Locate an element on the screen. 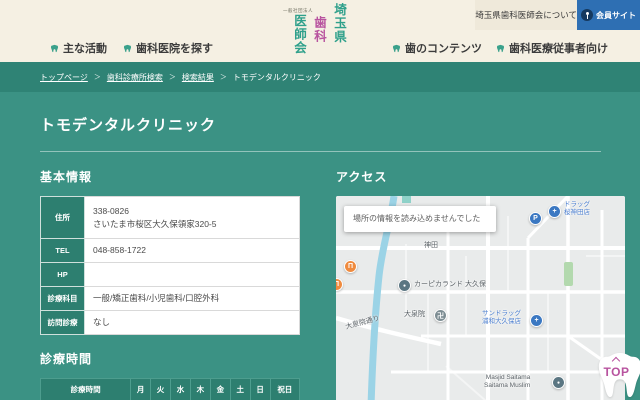 This screenshot has width=640, height=400. map-label-mosque: Masjid Saitama Saitama Muslim is located at coordinates (507, 382).